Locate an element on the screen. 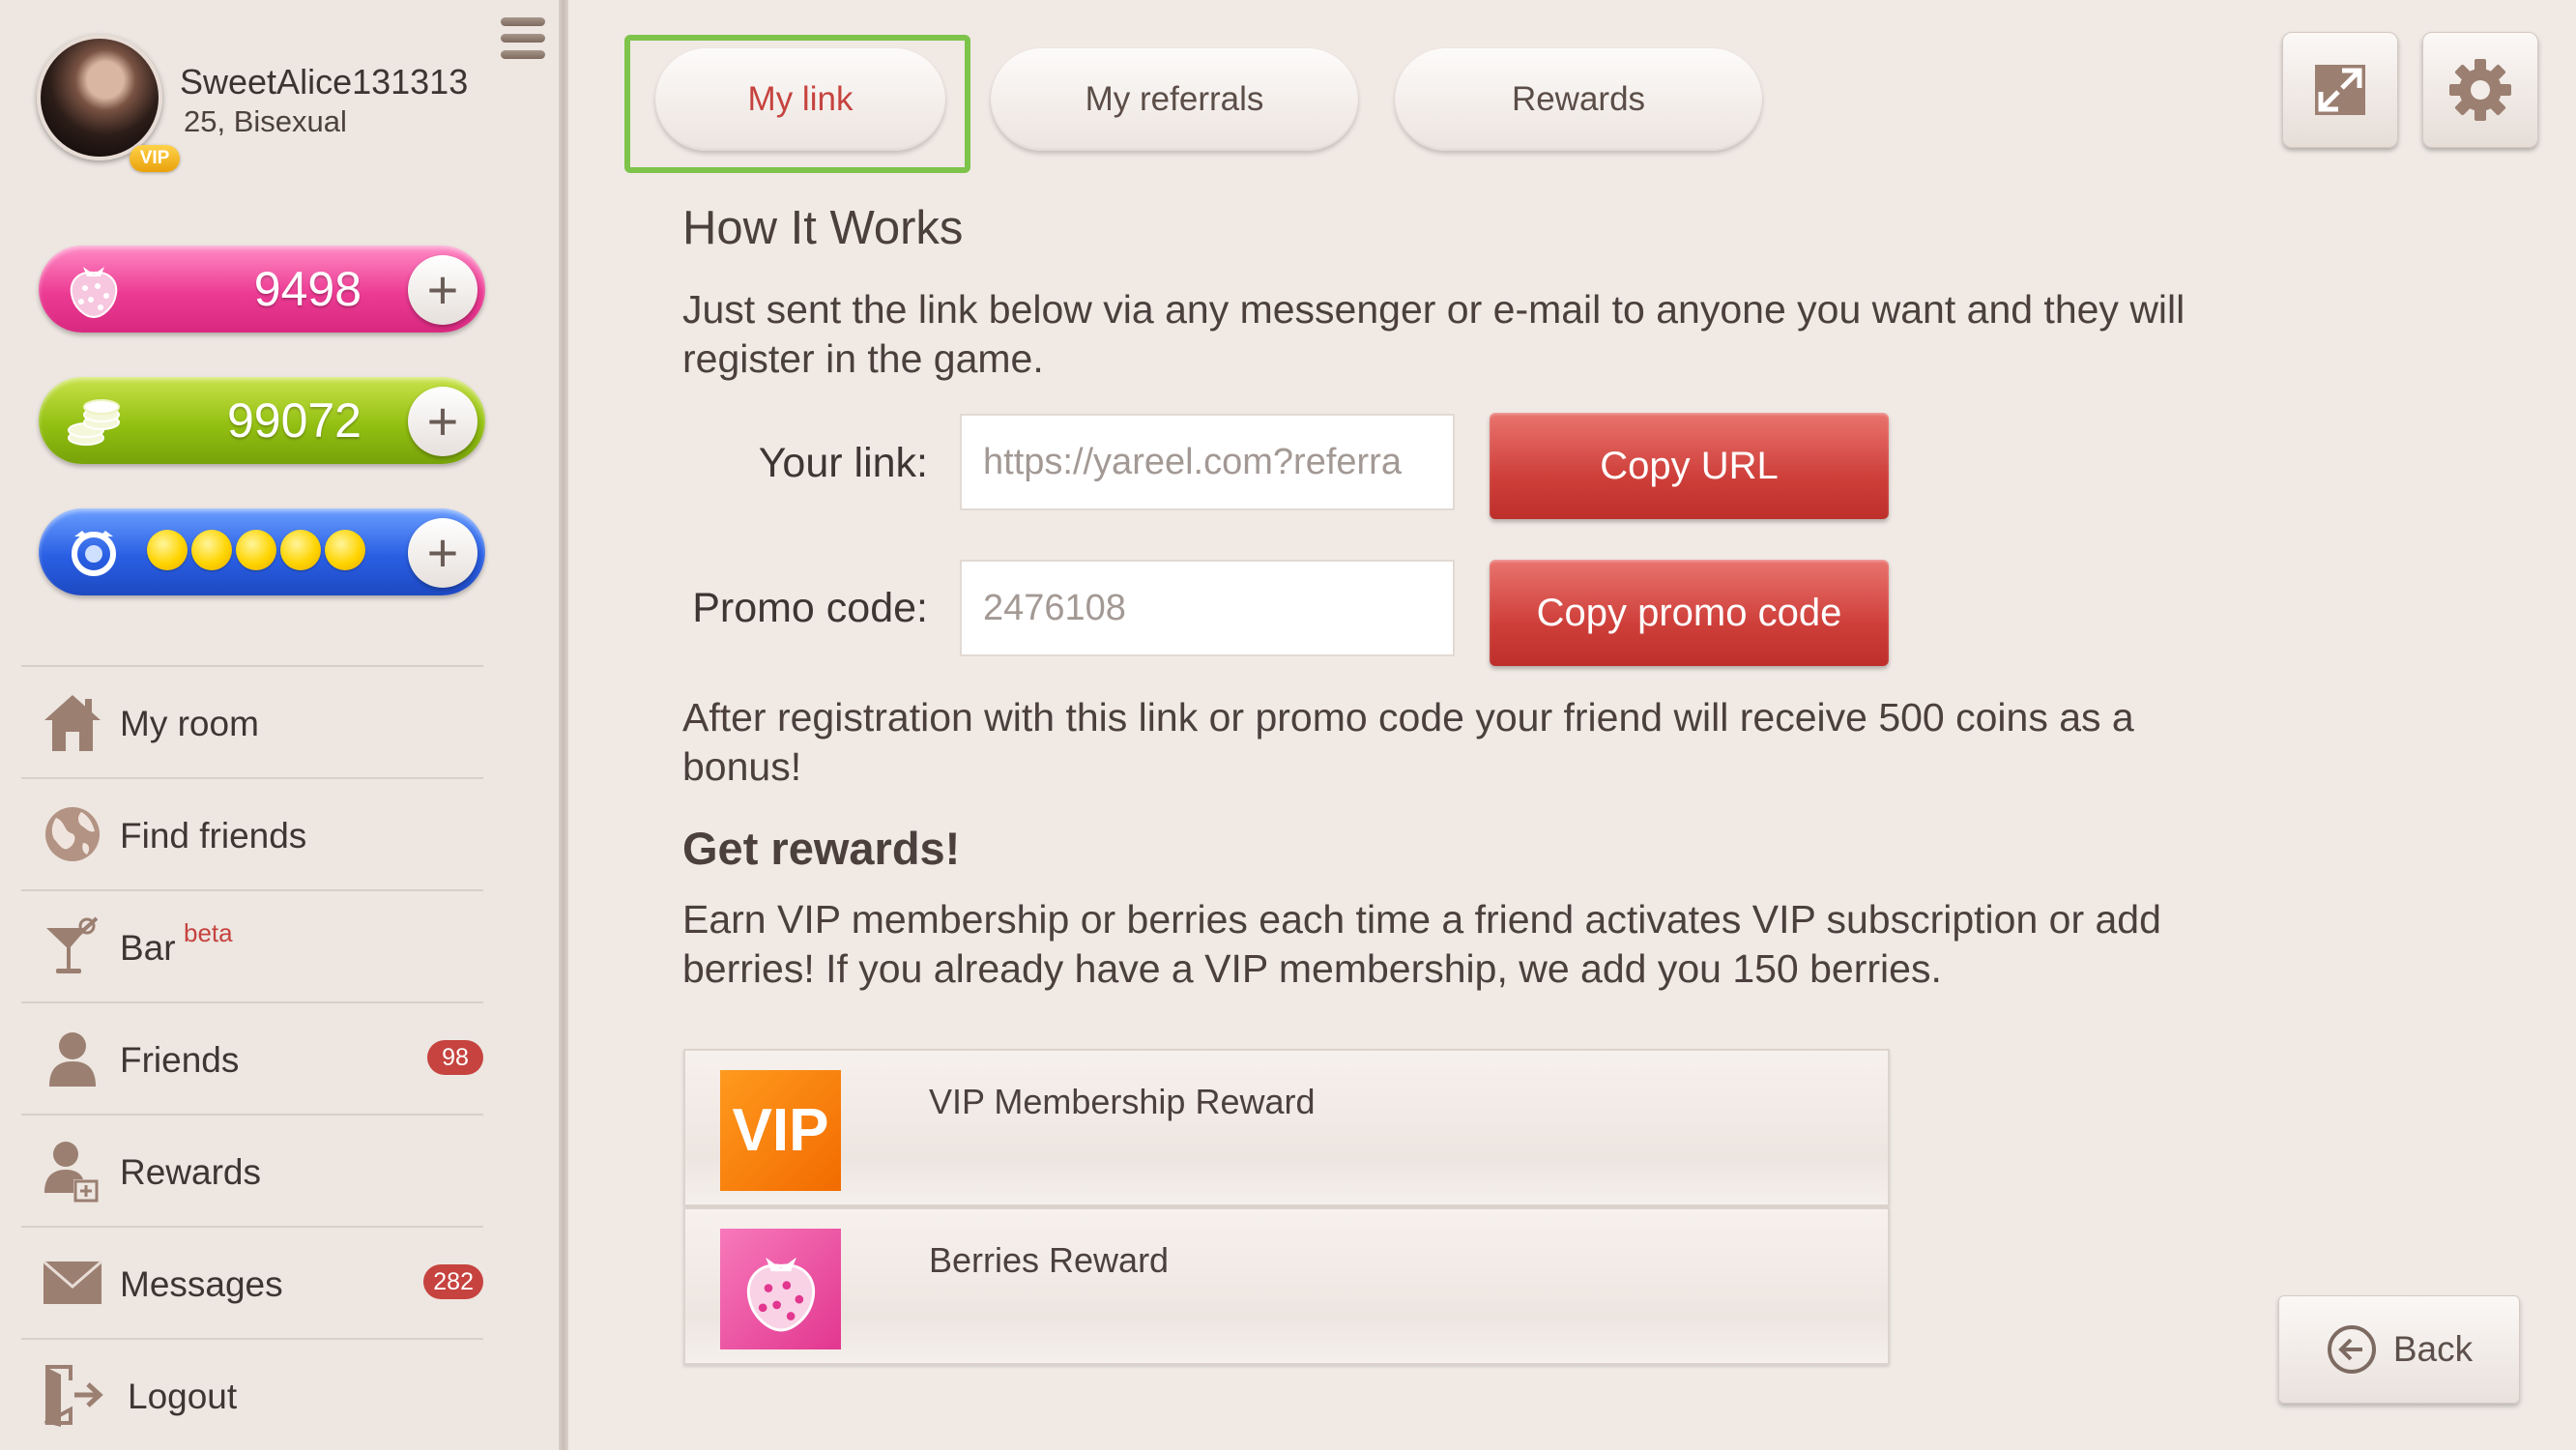  sidebar-item-label: My room is located at coordinates (189, 724).